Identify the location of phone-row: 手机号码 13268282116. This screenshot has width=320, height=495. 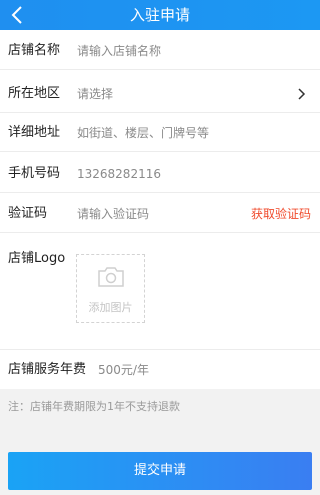
(160, 174).